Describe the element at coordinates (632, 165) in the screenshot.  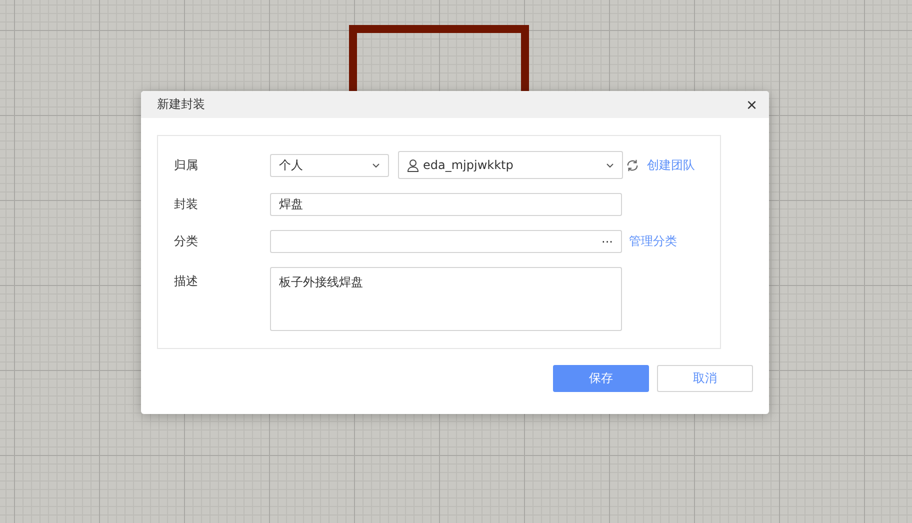
I see `refresh-icon` at that location.